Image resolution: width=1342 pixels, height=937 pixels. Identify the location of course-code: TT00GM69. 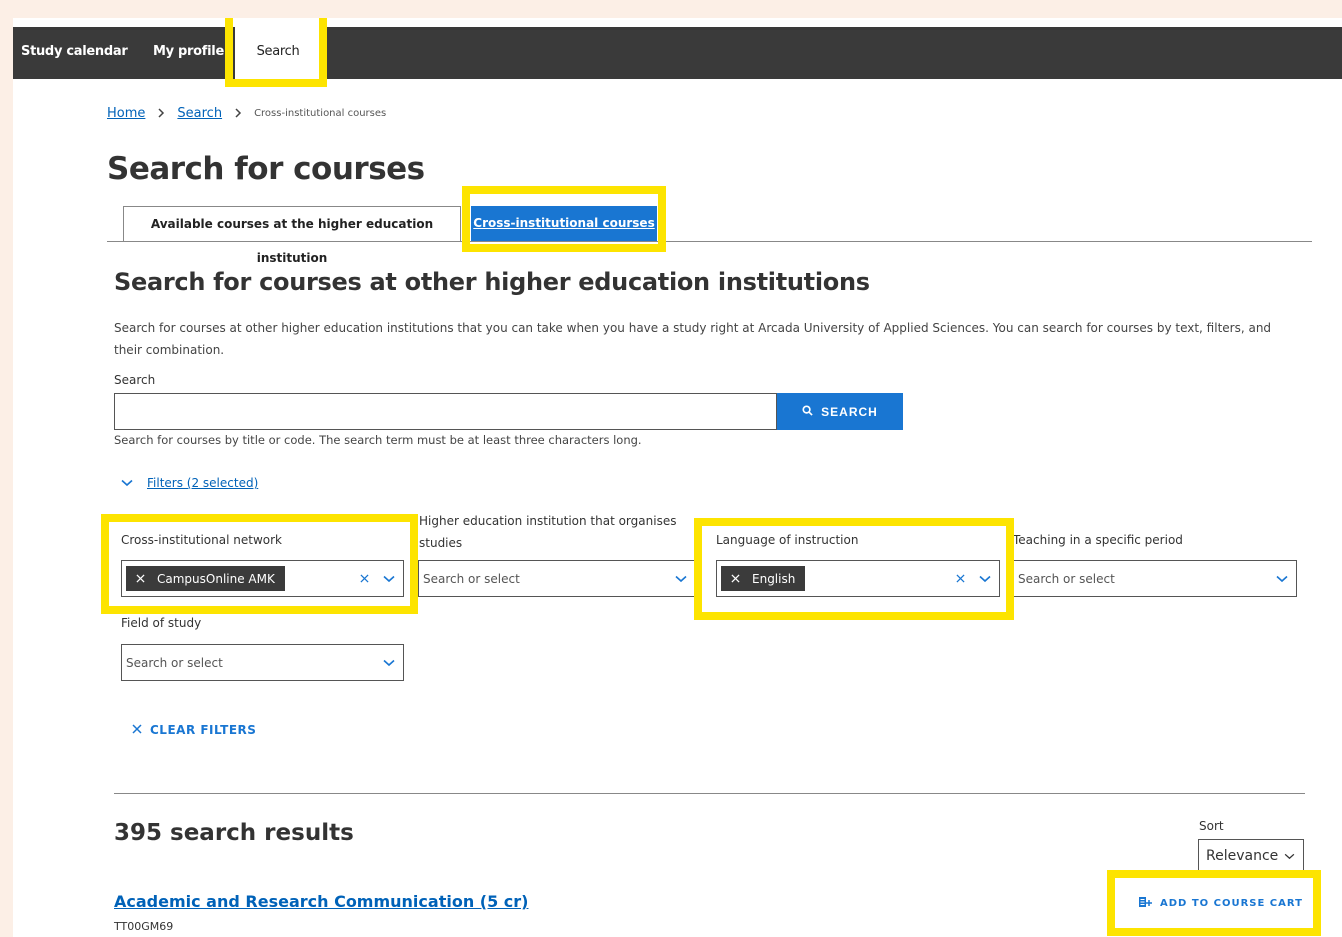
(144, 926).